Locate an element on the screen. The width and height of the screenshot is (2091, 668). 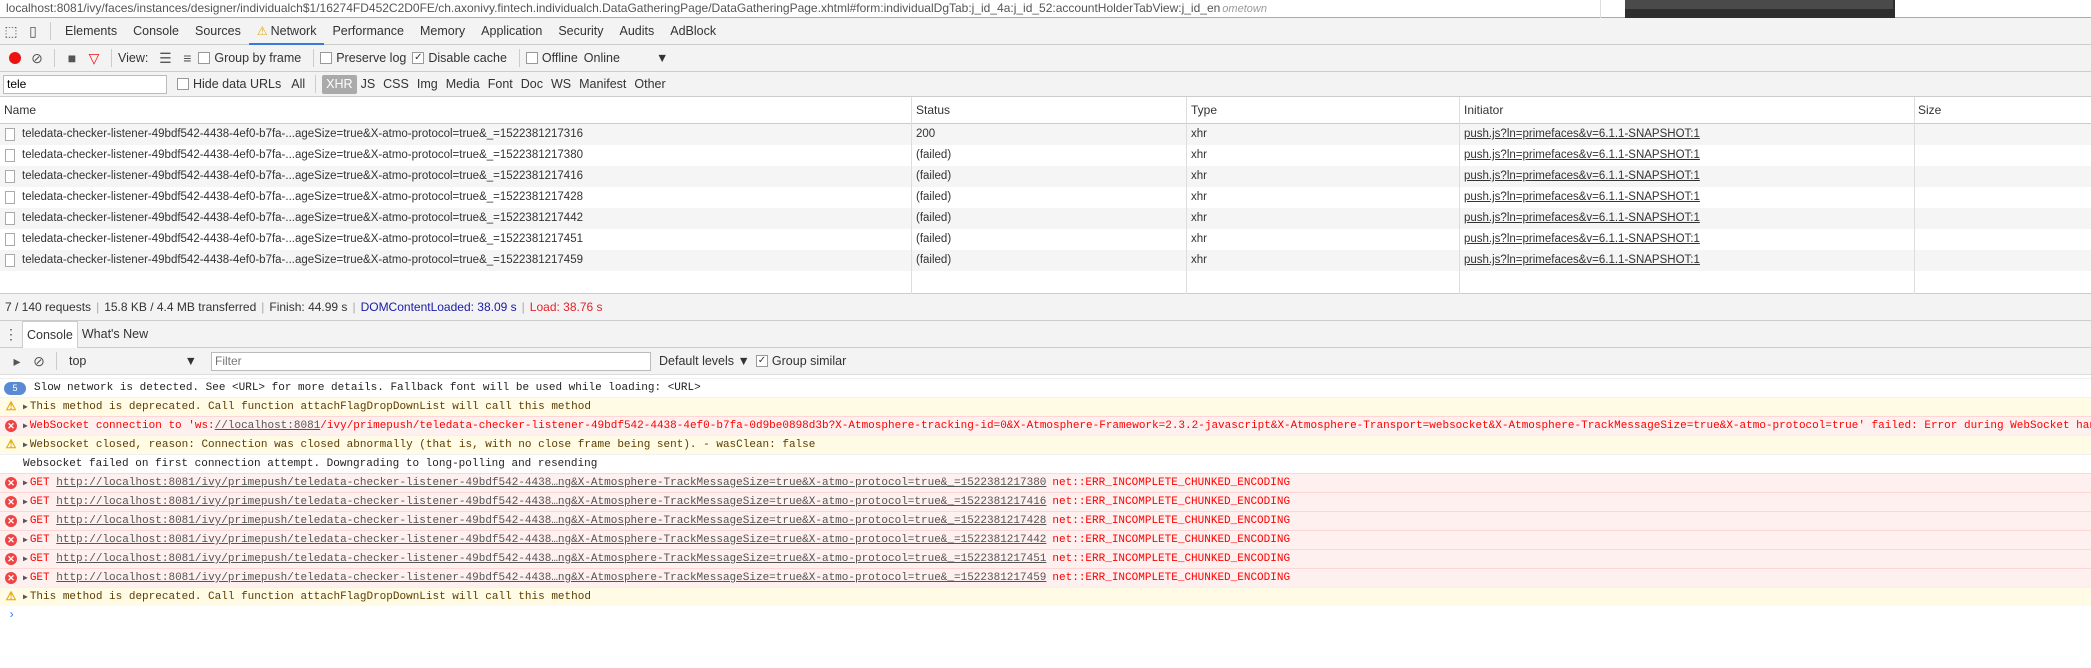
column-header-name: Name is located at coordinates (20, 110).